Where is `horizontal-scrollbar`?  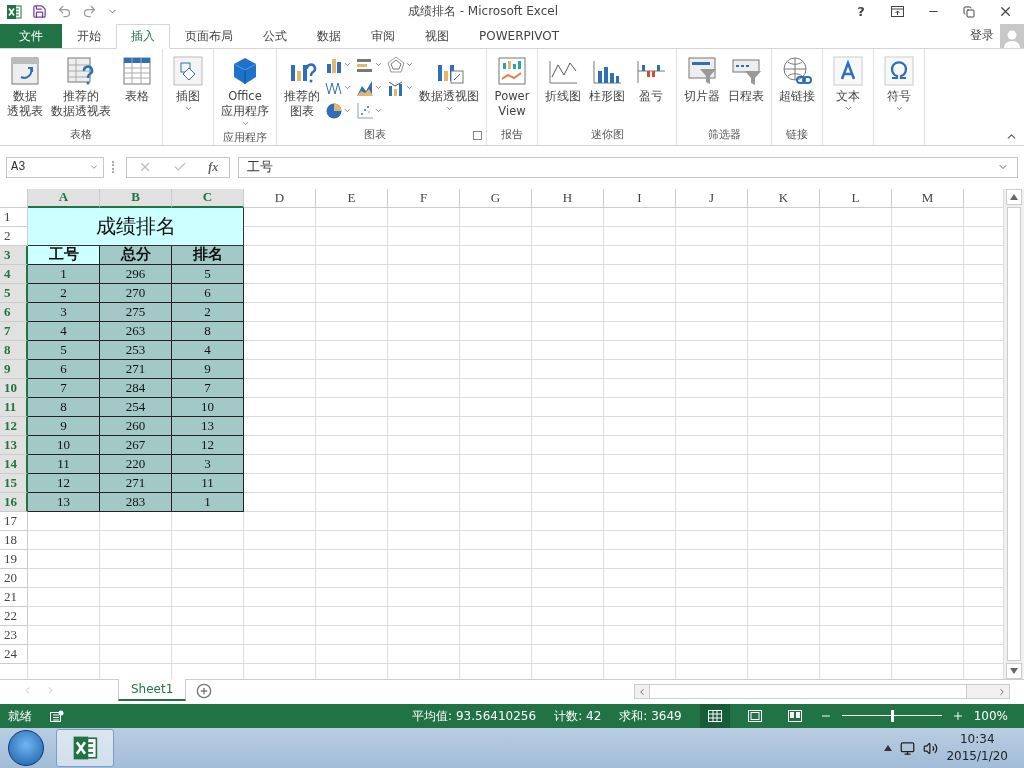 horizontal-scrollbar is located at coordinates (822, 692).